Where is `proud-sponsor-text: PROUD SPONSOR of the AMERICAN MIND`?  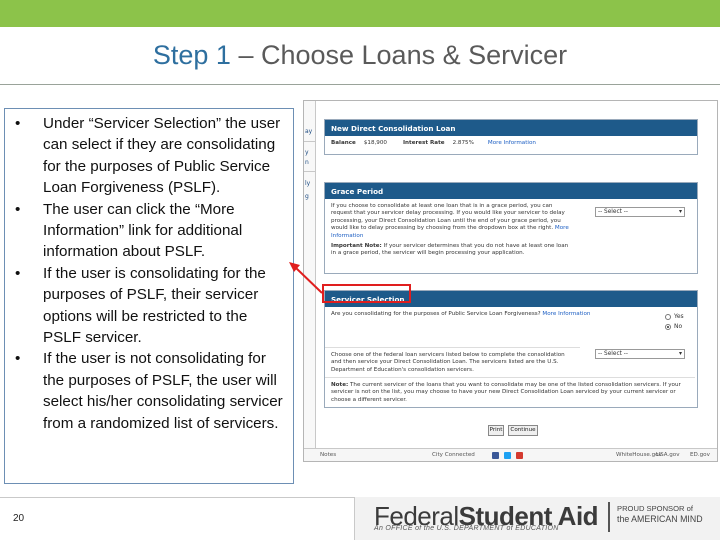 proud-sponsor-text: PROUD SPONSOR of the AMERICAN MIND is located at coordinates (660, 514).